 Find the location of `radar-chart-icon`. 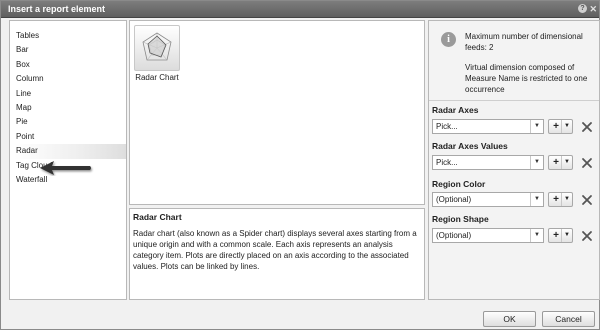

radar-chart-icon is located at coordinates (157, 48).